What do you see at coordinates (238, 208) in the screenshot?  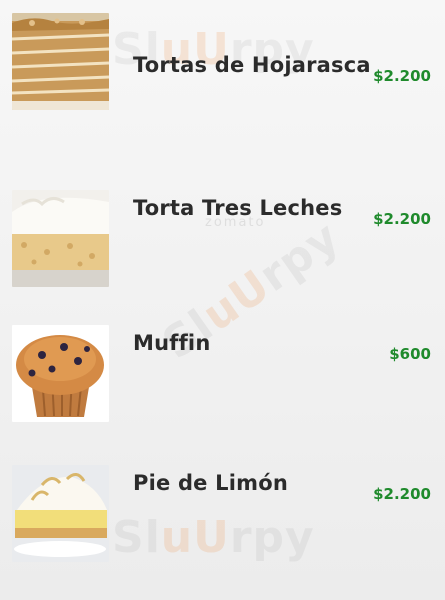 I see `item-name: Torta Tres Leches` at bounding box center [238, 208].